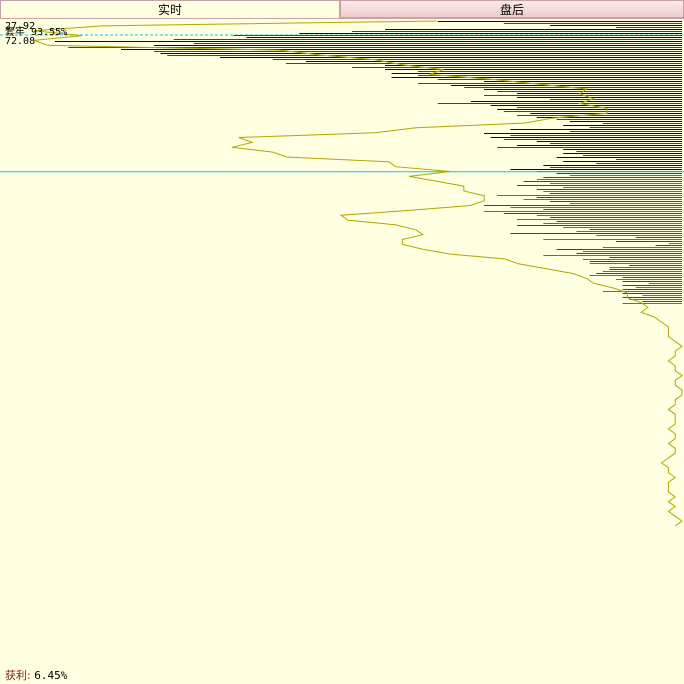  What do you see at coordinates (20, 41) in the screenshot?
I see `price-bottom-label: 72.08` at bounding box center [20, 41].